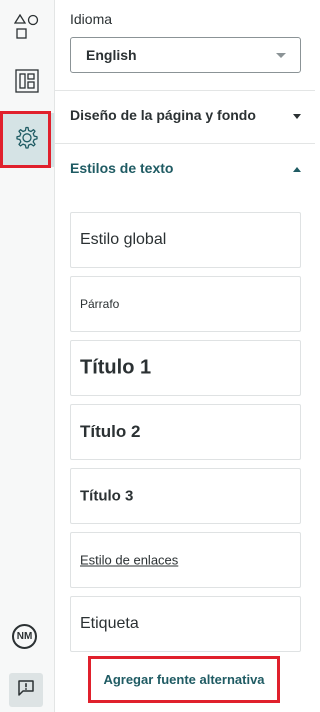 The image size is (320, 712). What do you see at coordinates (185, 368) in the screenshot?
I see `text-style-heading-1: Título 1` at bounding box center [185, 368].